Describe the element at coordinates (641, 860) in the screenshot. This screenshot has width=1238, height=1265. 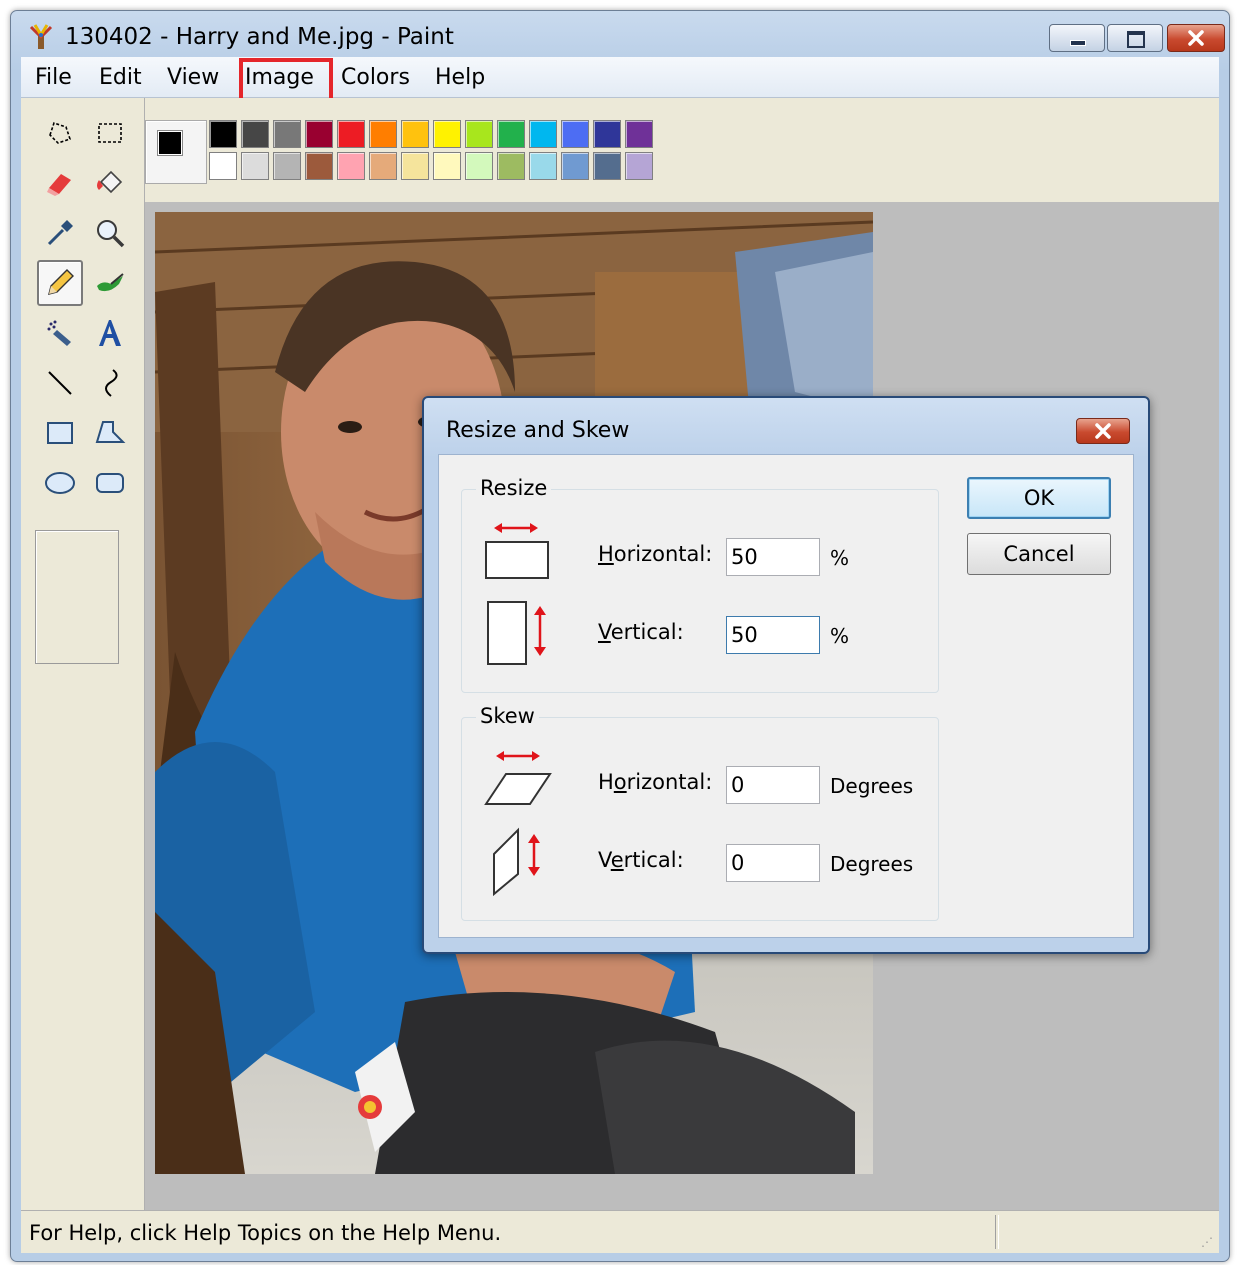
I see `skew-vertical-label: Vertical:` at that location.